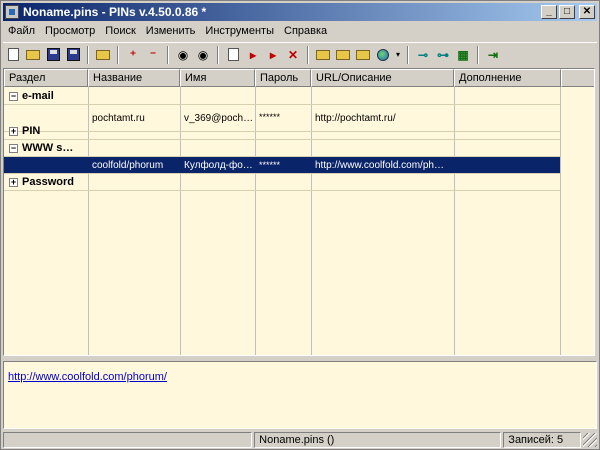 The height and width of the screenshot is (450, 600). I want to click on minimize-button: _, so click(549, 12).